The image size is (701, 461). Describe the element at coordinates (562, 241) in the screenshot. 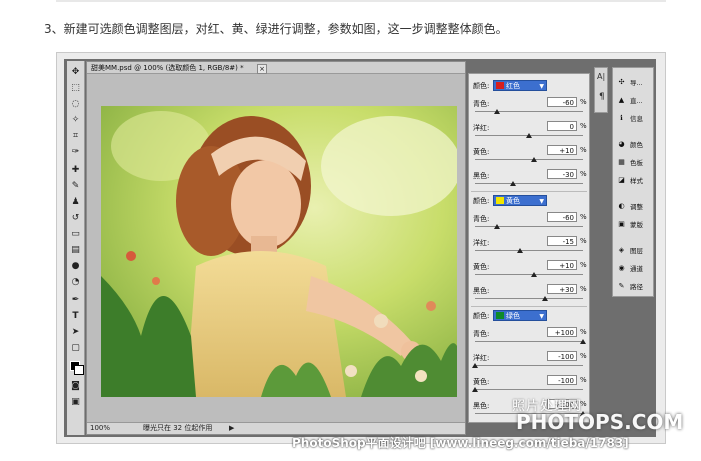

I see `slider-value-field: -15` at that location.